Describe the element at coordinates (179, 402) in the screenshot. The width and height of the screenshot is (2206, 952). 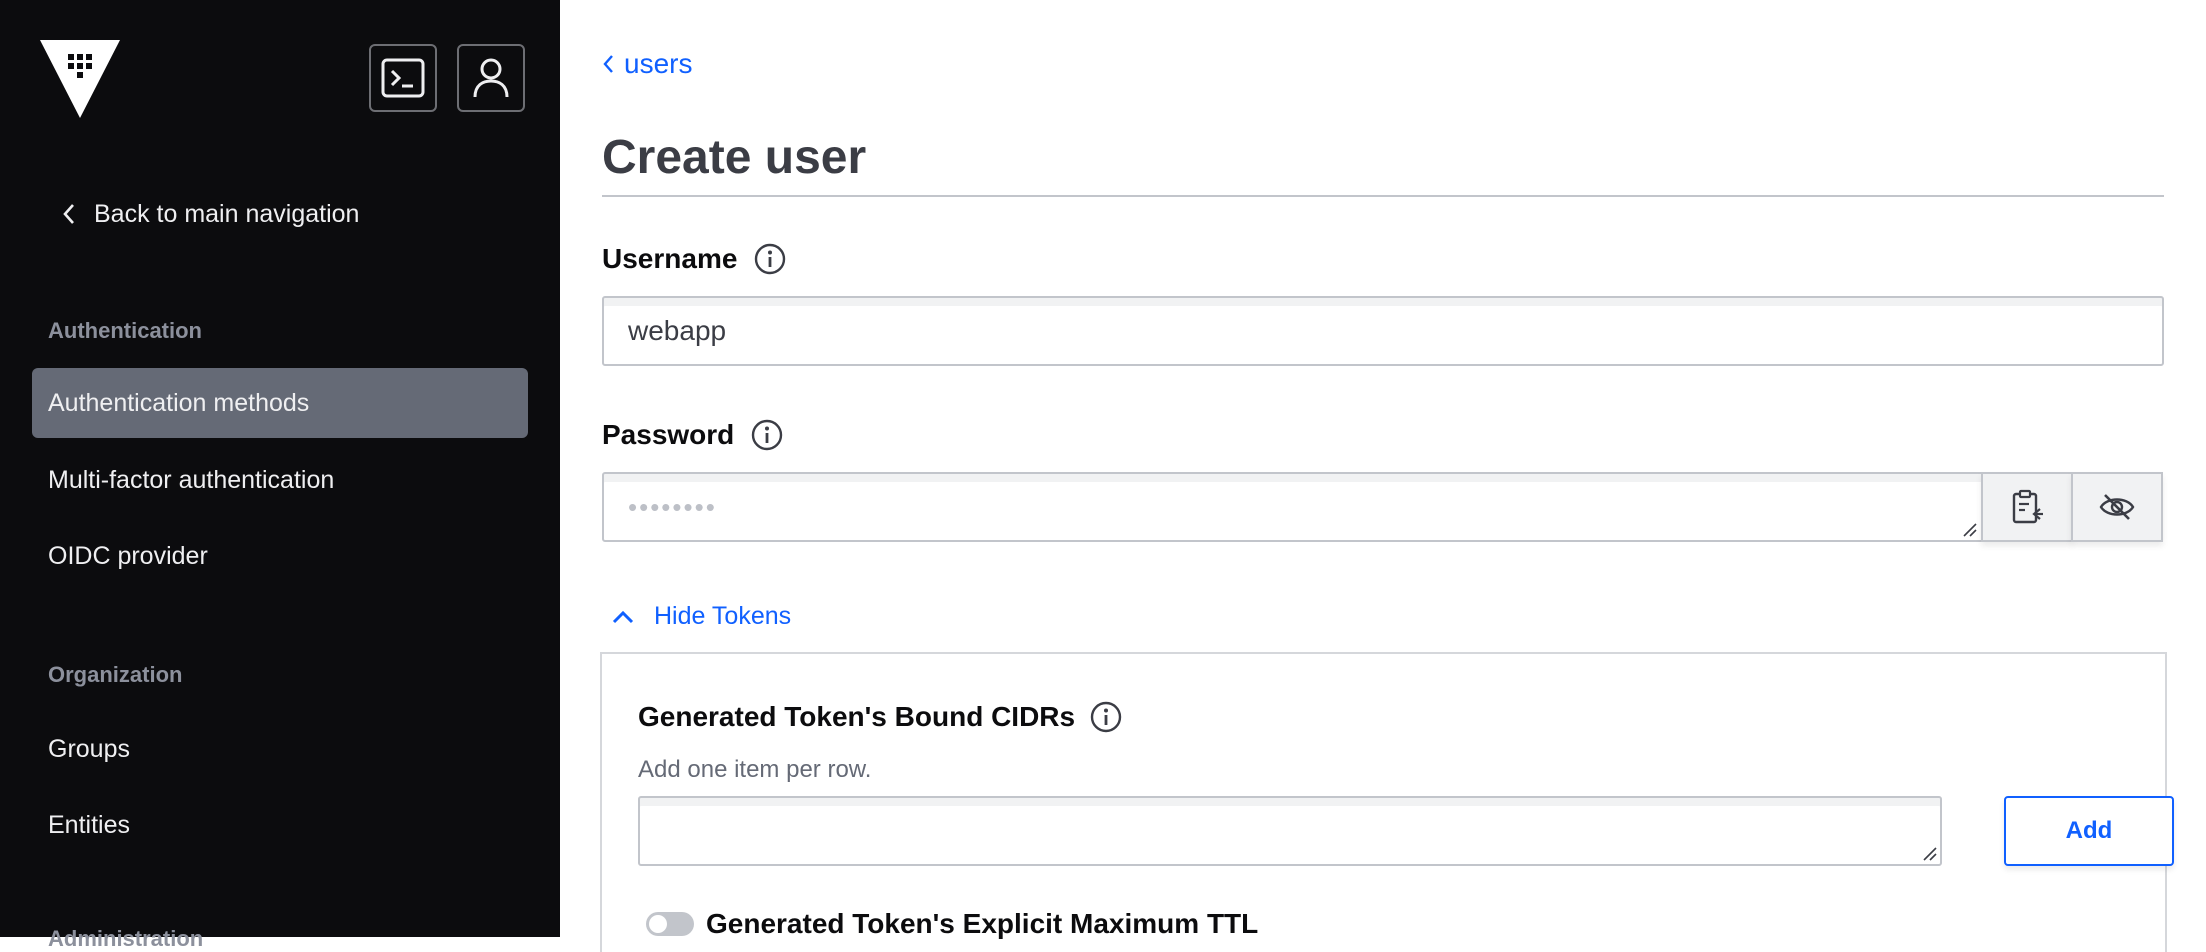
I see `sidebar-item-label: Authentication methods` at that location.